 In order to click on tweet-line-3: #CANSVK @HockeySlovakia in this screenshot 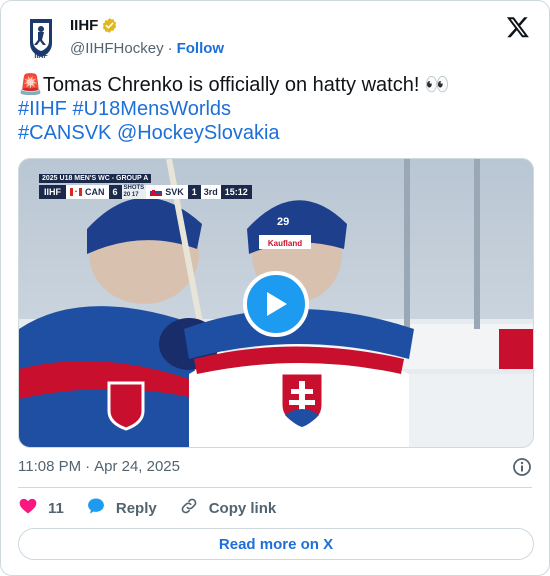, I will do `click(276, 133)`.